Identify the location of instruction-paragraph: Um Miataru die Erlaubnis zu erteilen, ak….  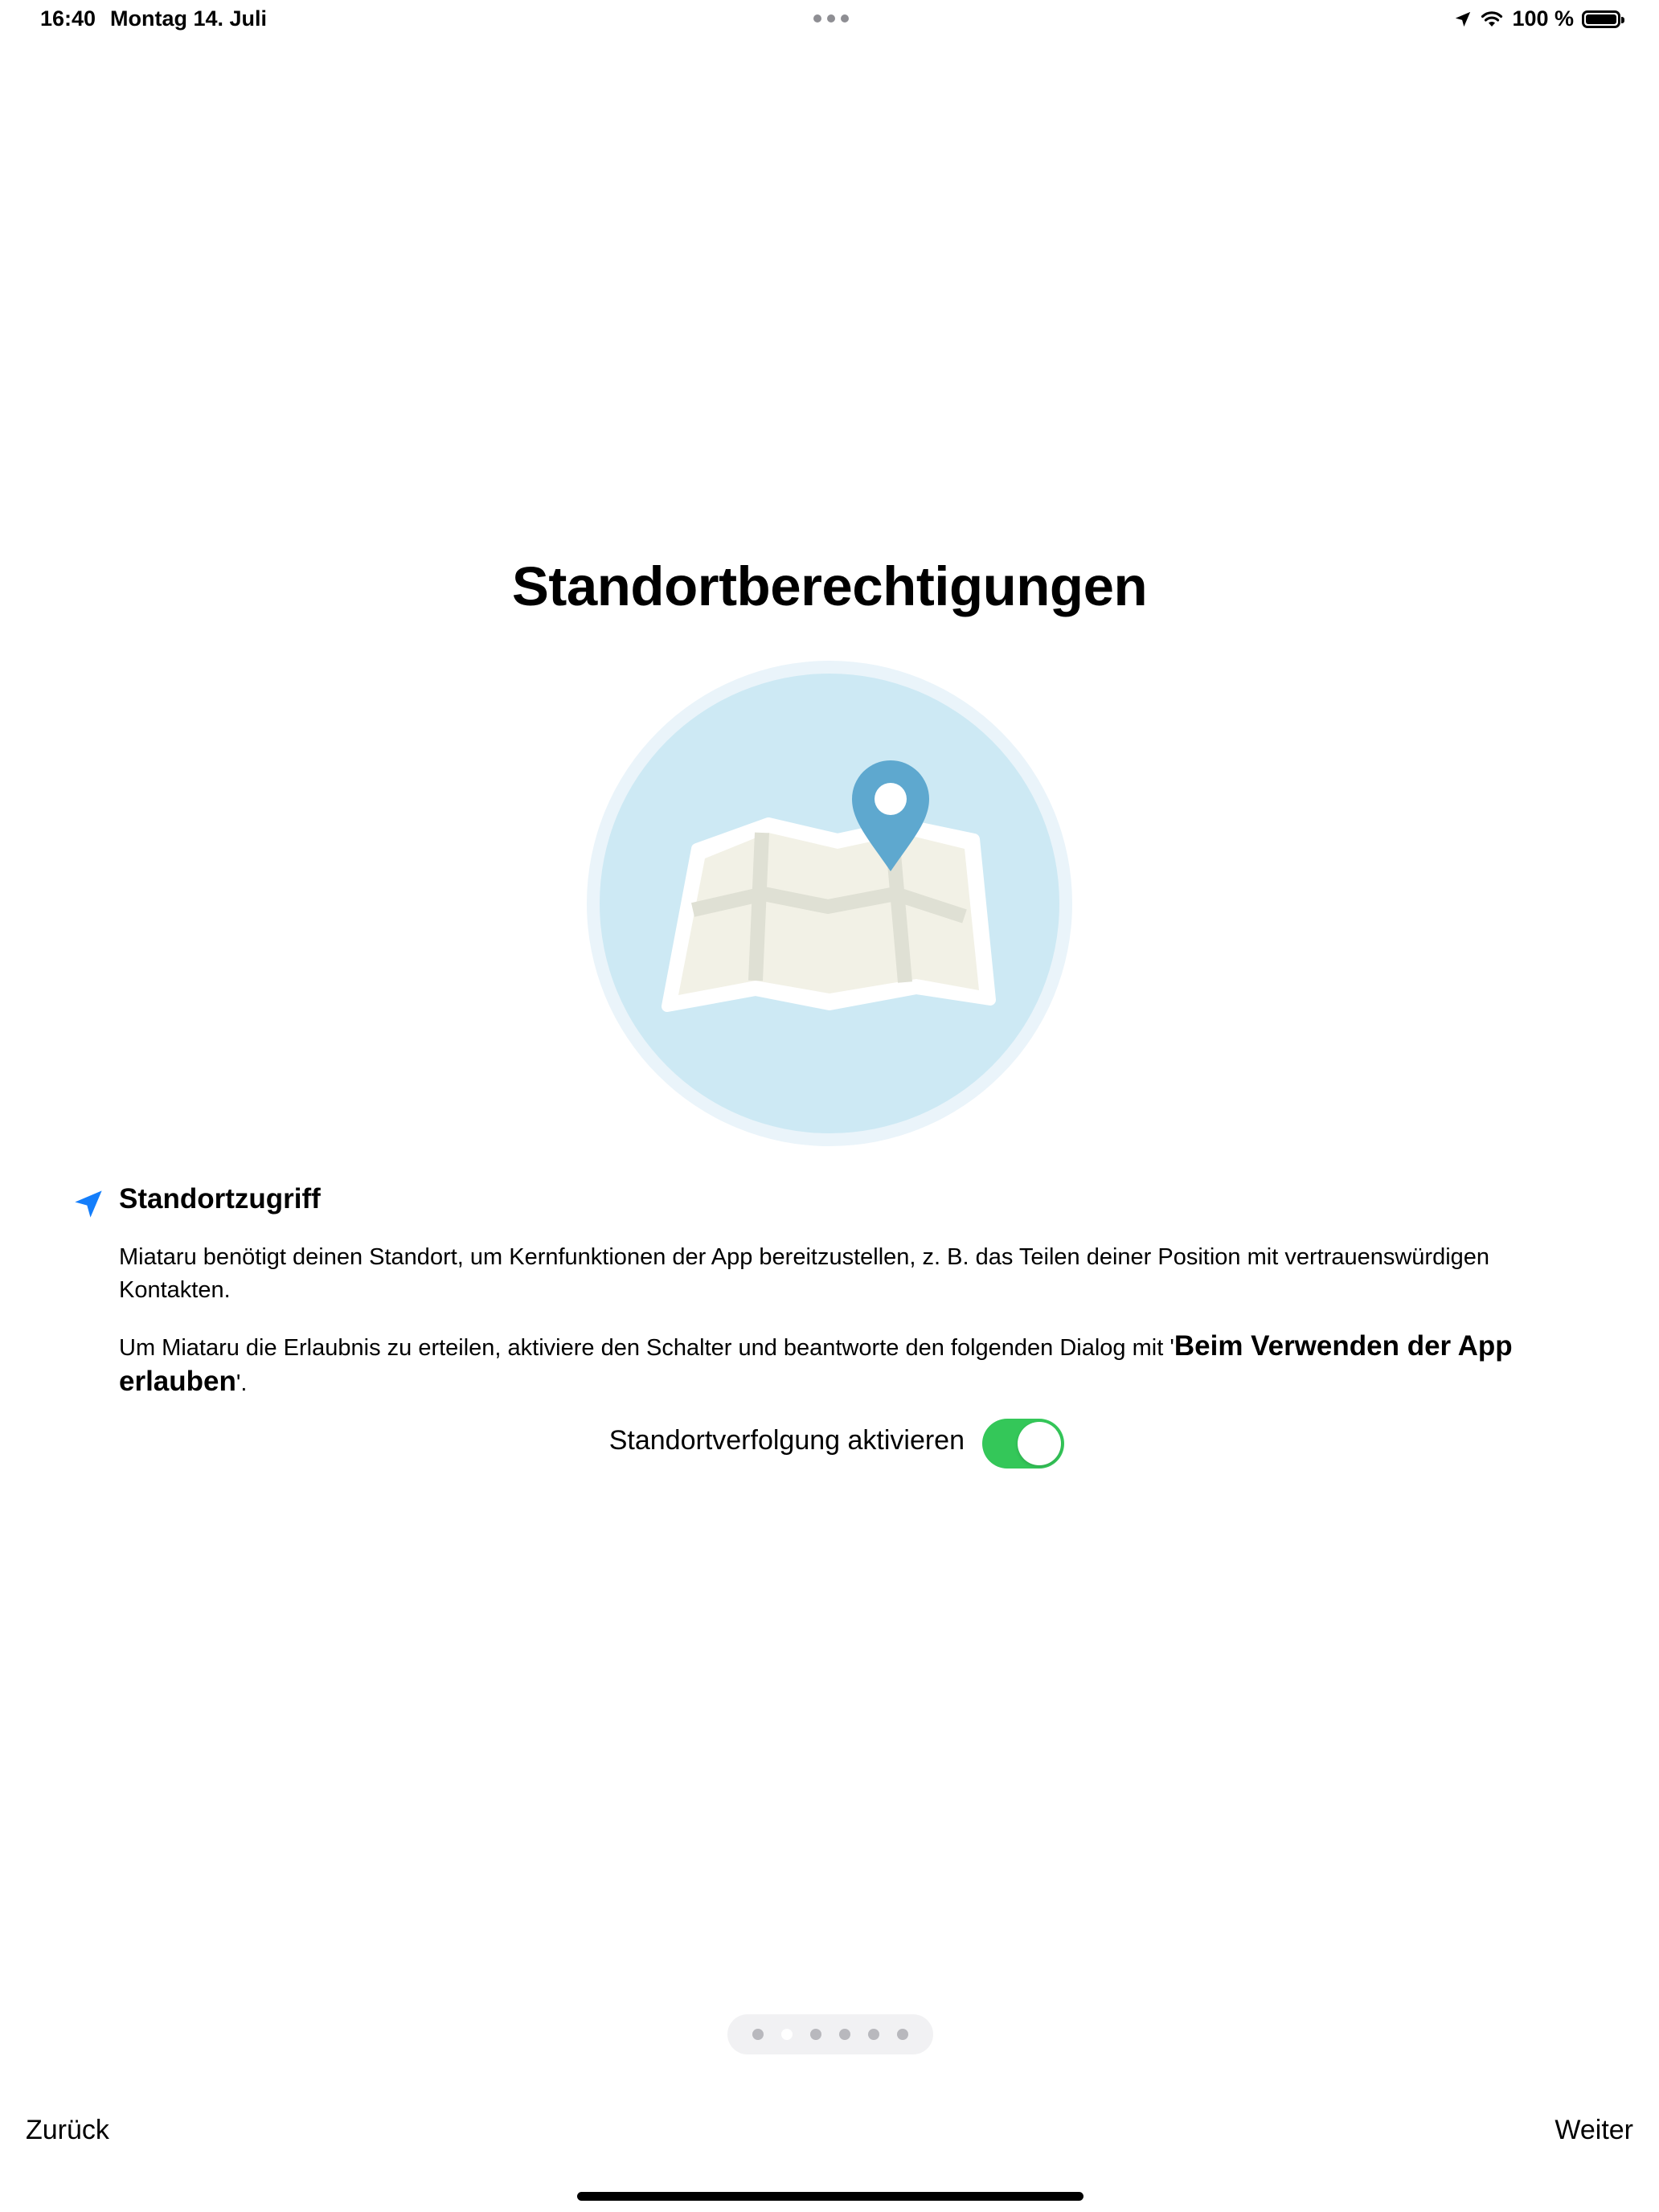
(858, 1364).